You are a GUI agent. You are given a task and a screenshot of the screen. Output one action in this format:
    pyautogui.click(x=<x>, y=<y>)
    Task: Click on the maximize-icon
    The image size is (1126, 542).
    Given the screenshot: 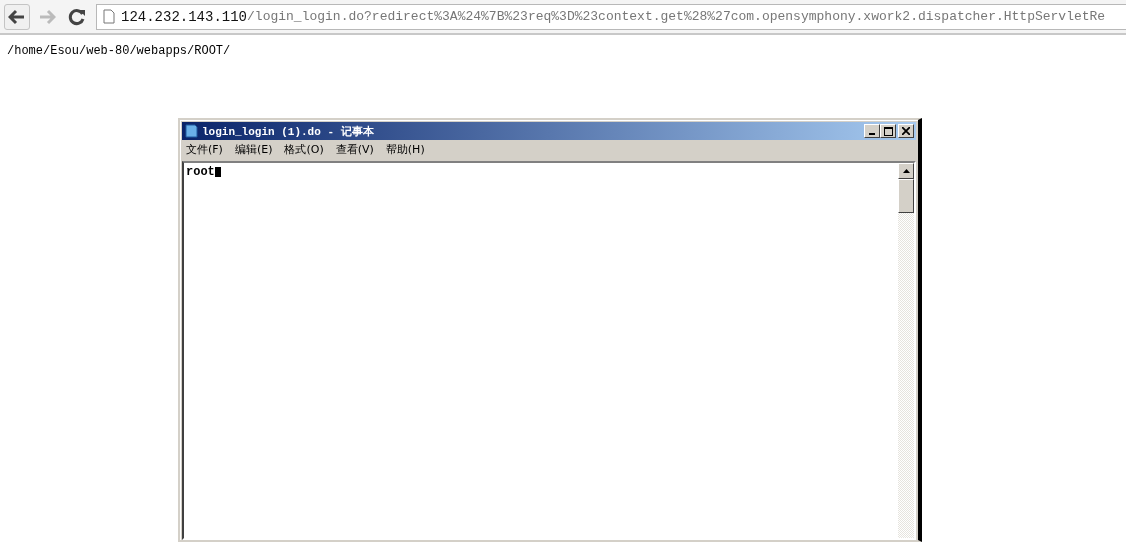 What is the action you would take?
    pyautogui.click(x=888, y=131)
    